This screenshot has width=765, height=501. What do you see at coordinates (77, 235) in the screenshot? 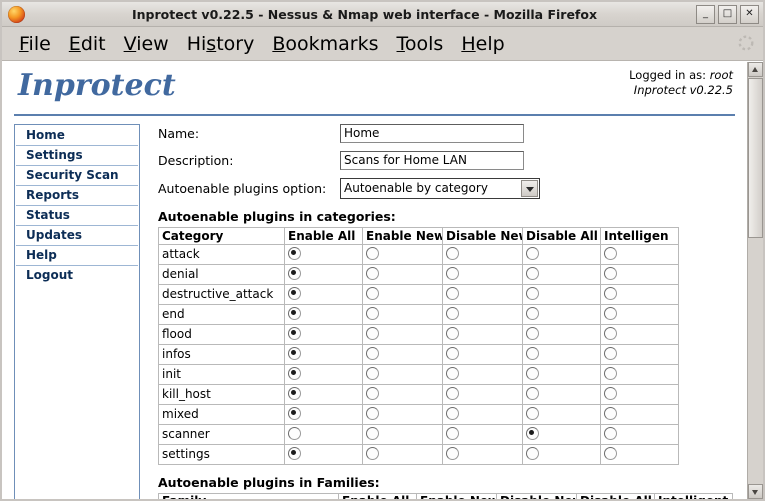
I see `sidebar-item-updates: Updates` at bounding box center [77, 235].